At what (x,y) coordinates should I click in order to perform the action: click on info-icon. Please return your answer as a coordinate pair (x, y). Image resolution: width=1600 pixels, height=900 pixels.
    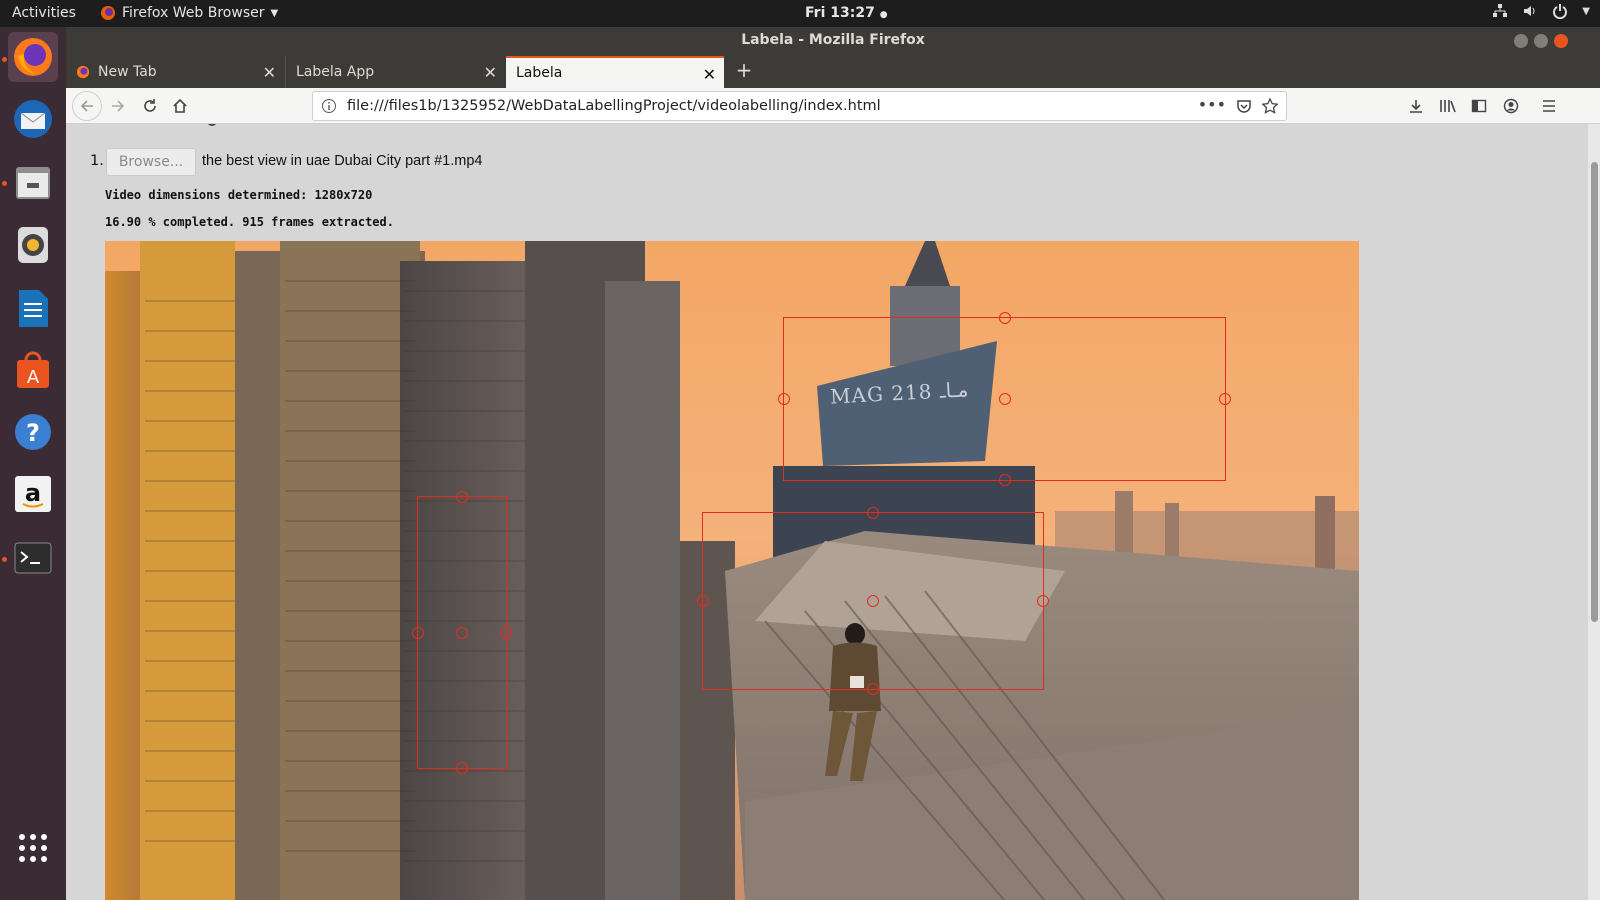
    Looking at the image, I should click on (329, 106).